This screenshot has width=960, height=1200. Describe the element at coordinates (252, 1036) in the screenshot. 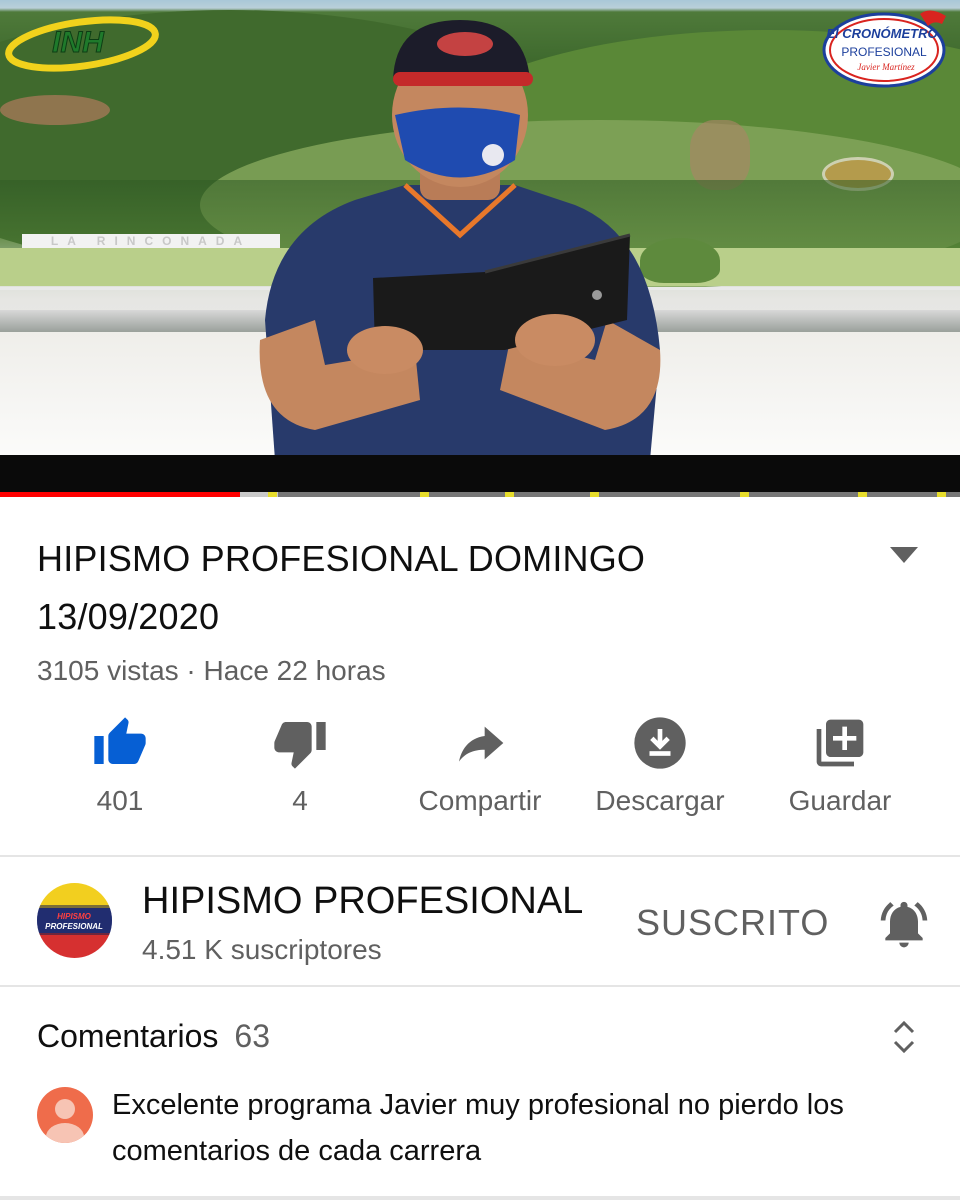

I see `comments-count: 63` at that location.